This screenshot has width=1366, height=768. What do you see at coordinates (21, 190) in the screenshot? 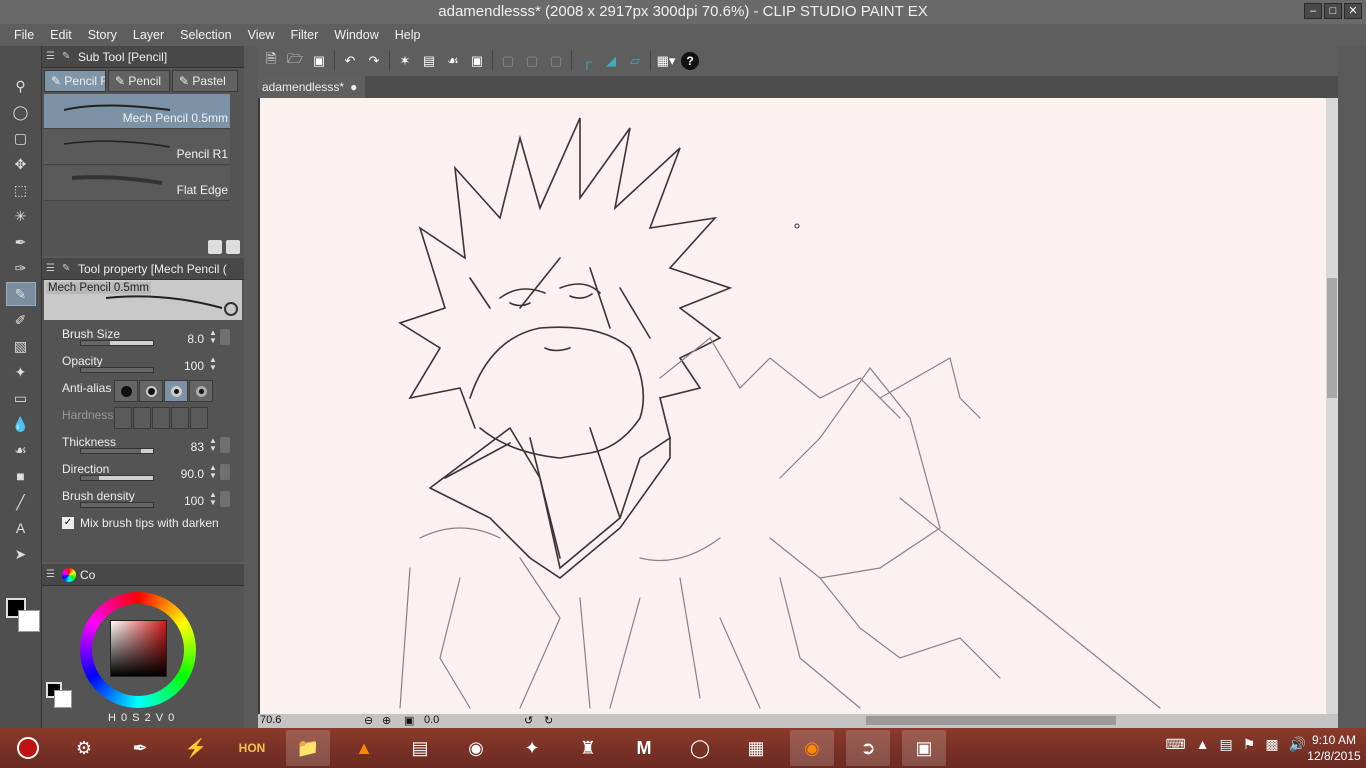
I see `selection-tool-icon: ⬚` at bounding box center [21, 190].